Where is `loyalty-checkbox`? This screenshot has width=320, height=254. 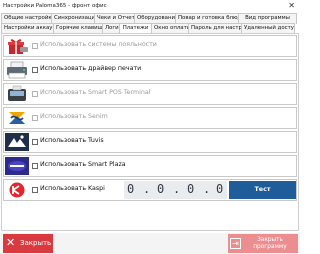 loyalty-checkbox is located at coordinates (35, 46).